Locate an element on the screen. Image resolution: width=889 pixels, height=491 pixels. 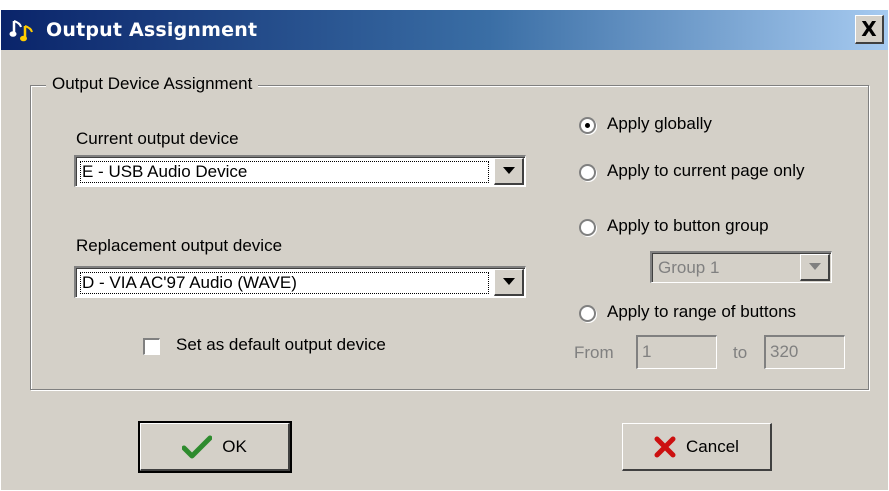
range-to-input: 320 is located at coordinates (804, 352).